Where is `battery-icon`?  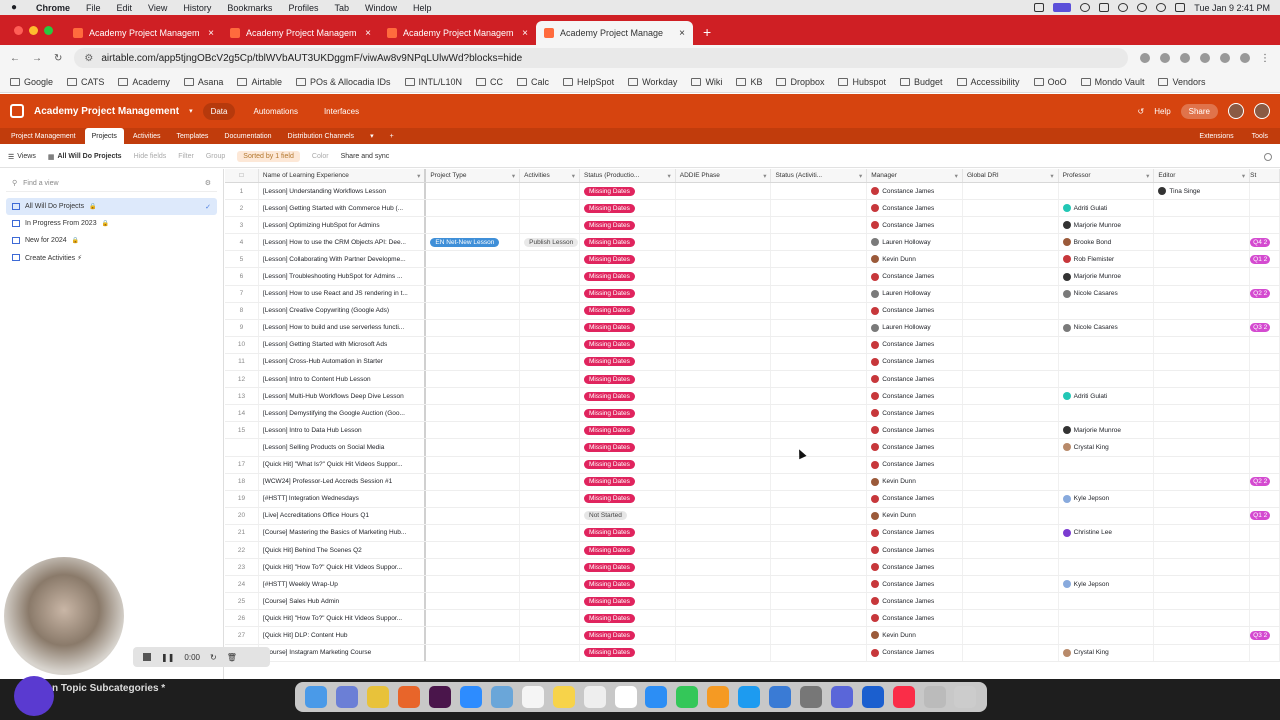 battery-icon is located at coordinates (1104, 7).